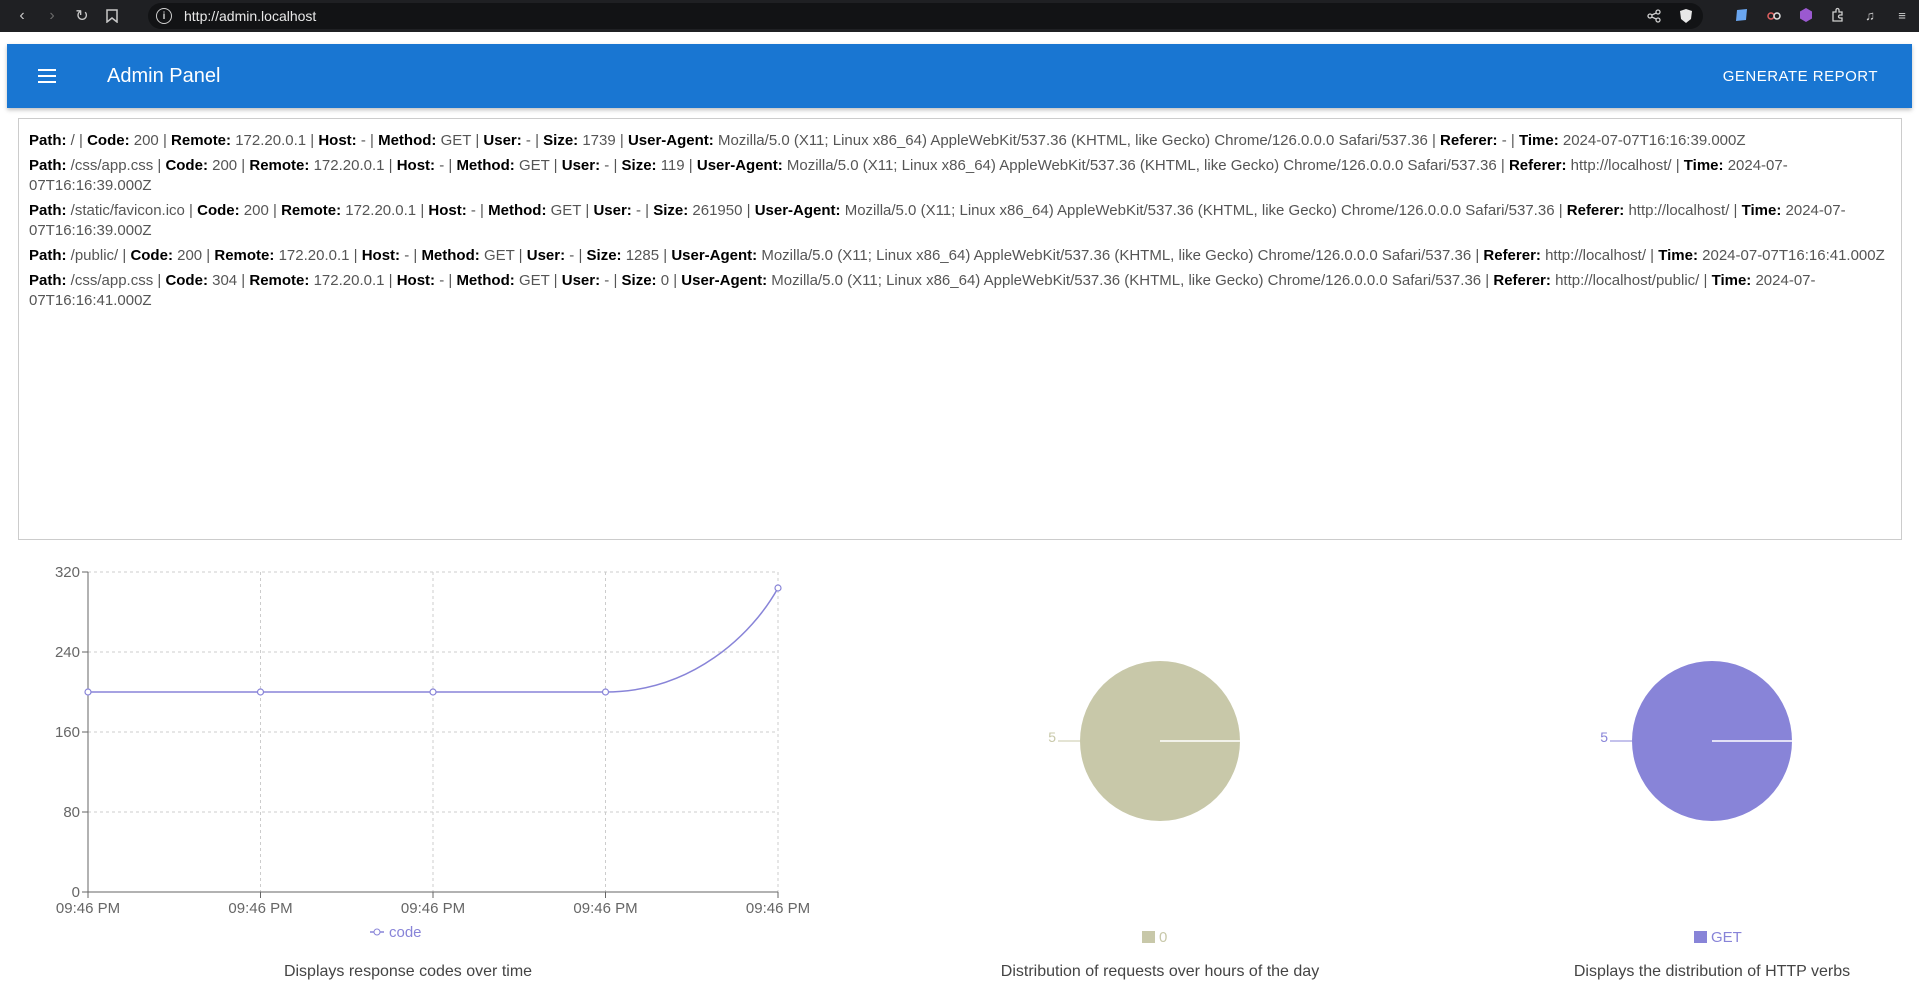 This screenshot has width=1919, height=1003. What do you see at coordinates (250, 16) in the screenshot?
I see `url-text: http://admin.localhost` at bounding box center [250, 16].